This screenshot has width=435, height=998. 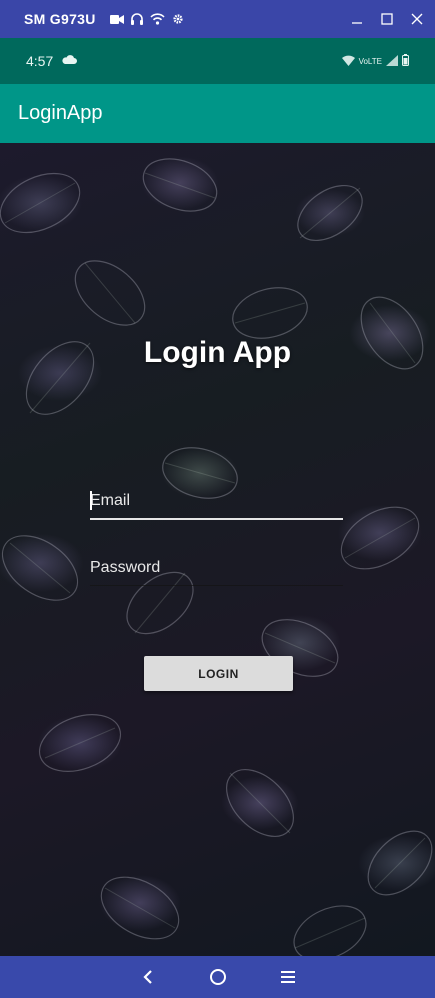 I want to click on status-bar: 4:57 VoLTE, so click(x=217, y=61).